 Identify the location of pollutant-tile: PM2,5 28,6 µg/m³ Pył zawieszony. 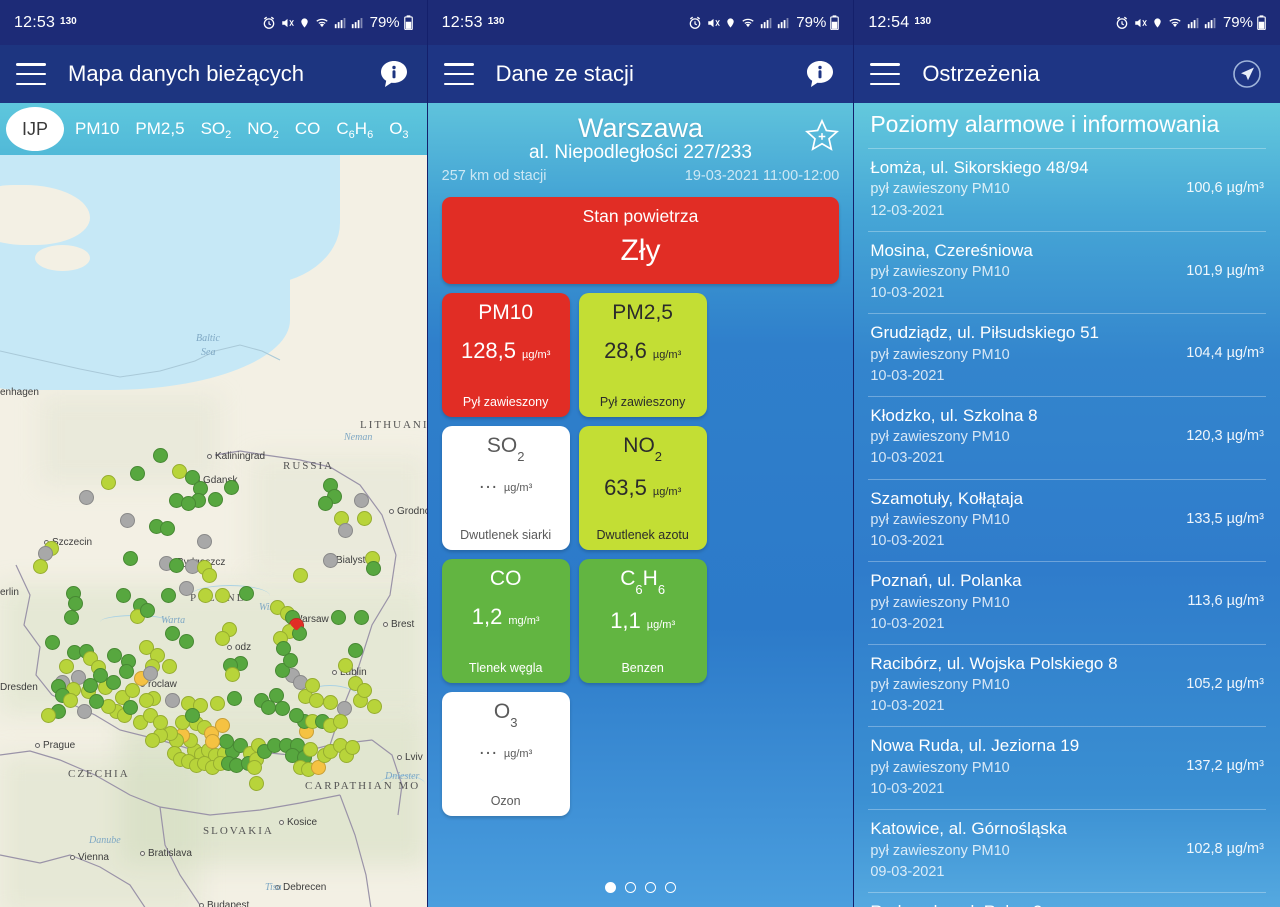
(642, 355).